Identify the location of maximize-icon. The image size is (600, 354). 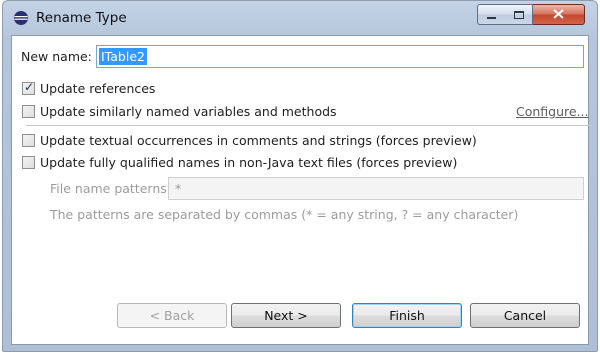
(518, 14).